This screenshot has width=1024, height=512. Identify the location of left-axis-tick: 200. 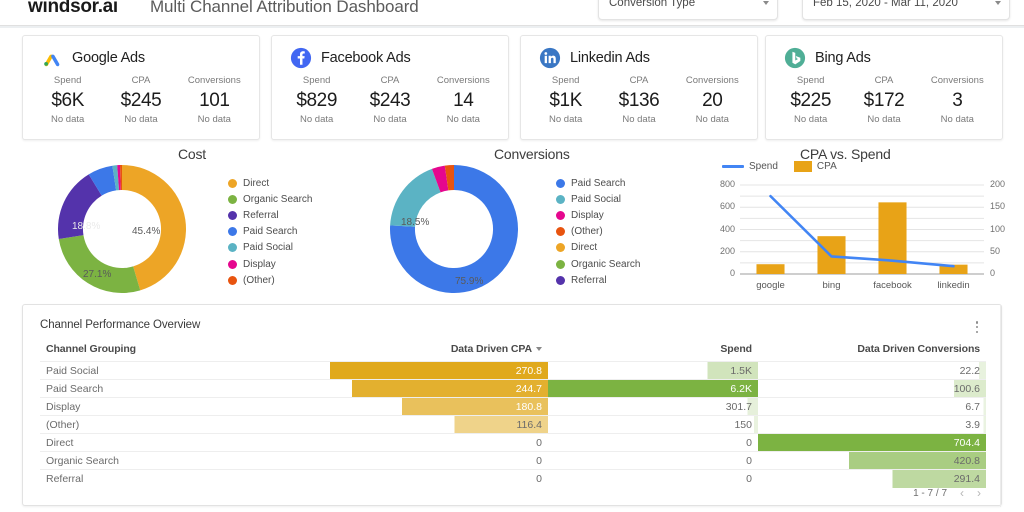
(727, 250).